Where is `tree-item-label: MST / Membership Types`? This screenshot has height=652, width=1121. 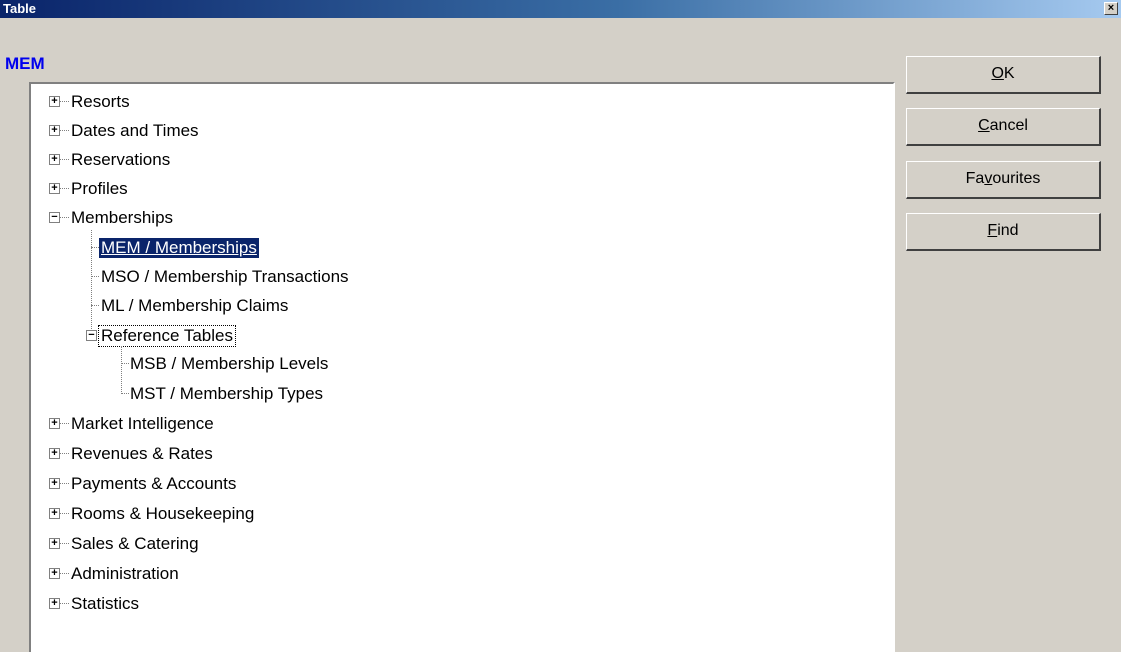 tree-item-label: MST / Membership Types is located at coordinates (227, 393).